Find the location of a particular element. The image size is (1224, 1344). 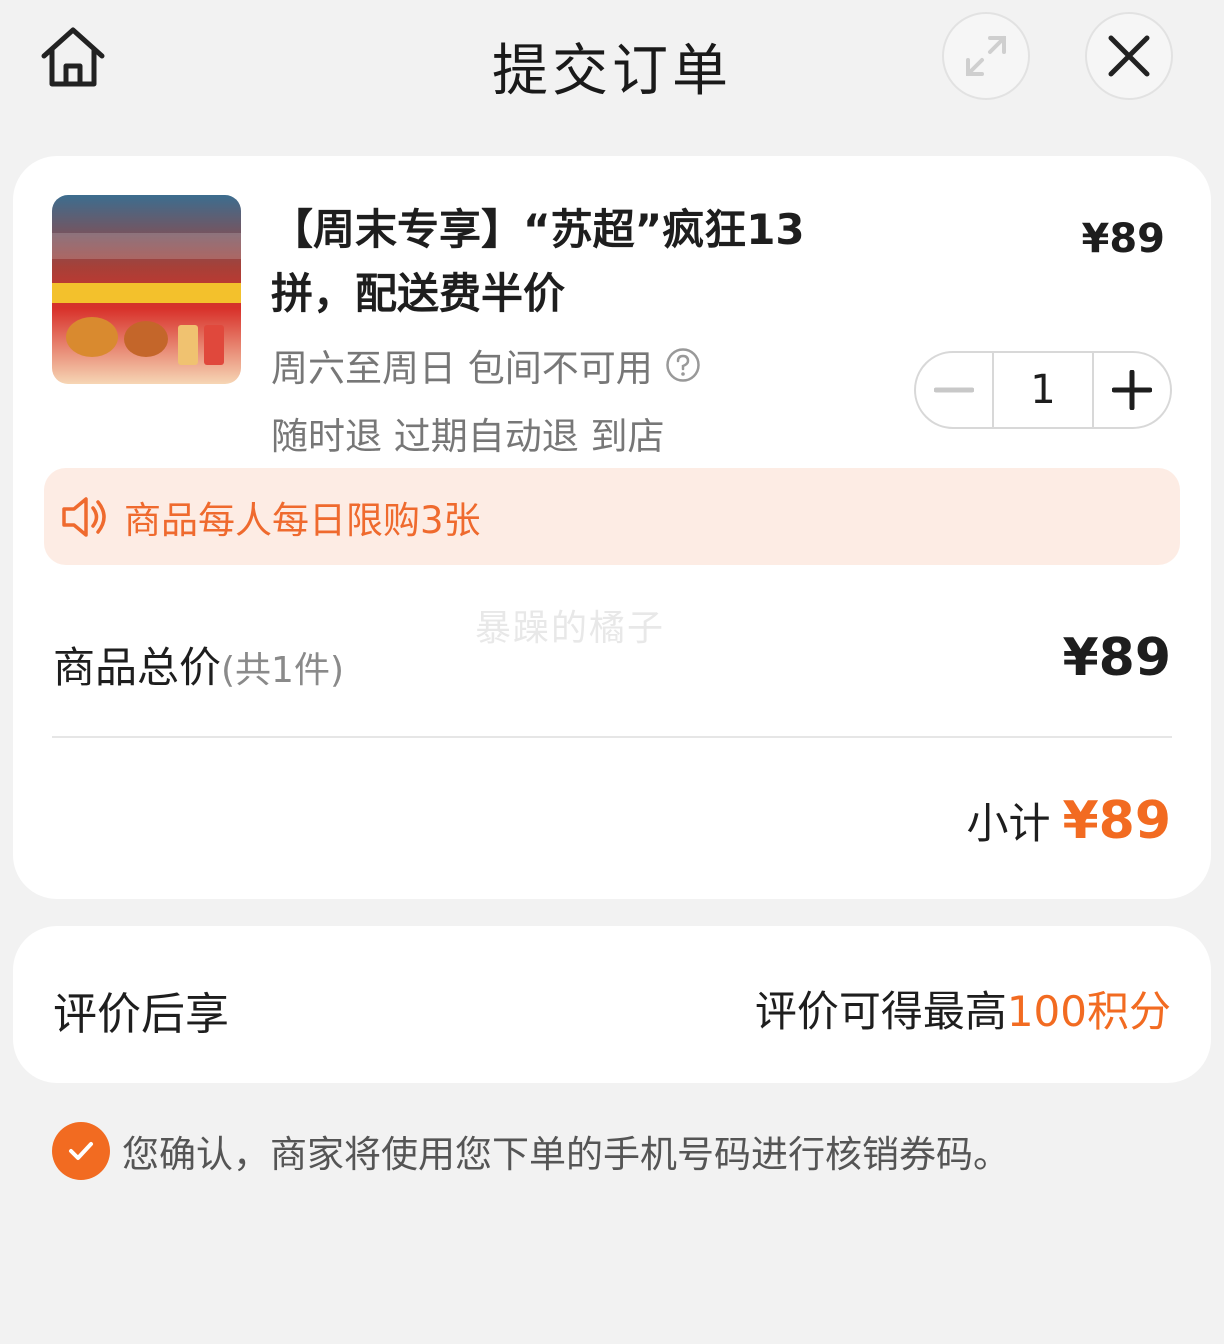

thumbnail-stripe is located at coordinates (146, 293).